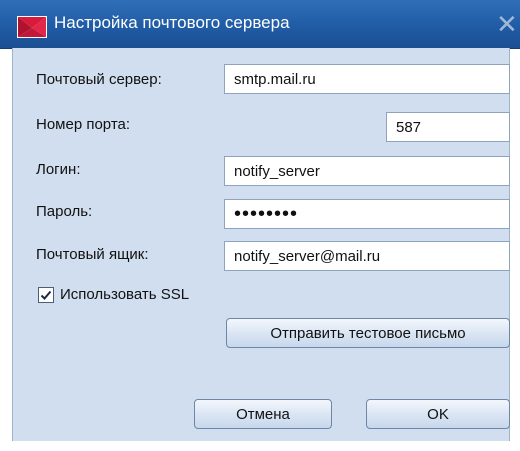 The image size is (520, 451). What do you see at coordinates (58, 169) in the screenshot?
I see `login-label: Логин:` at bounding box center [58, 169].